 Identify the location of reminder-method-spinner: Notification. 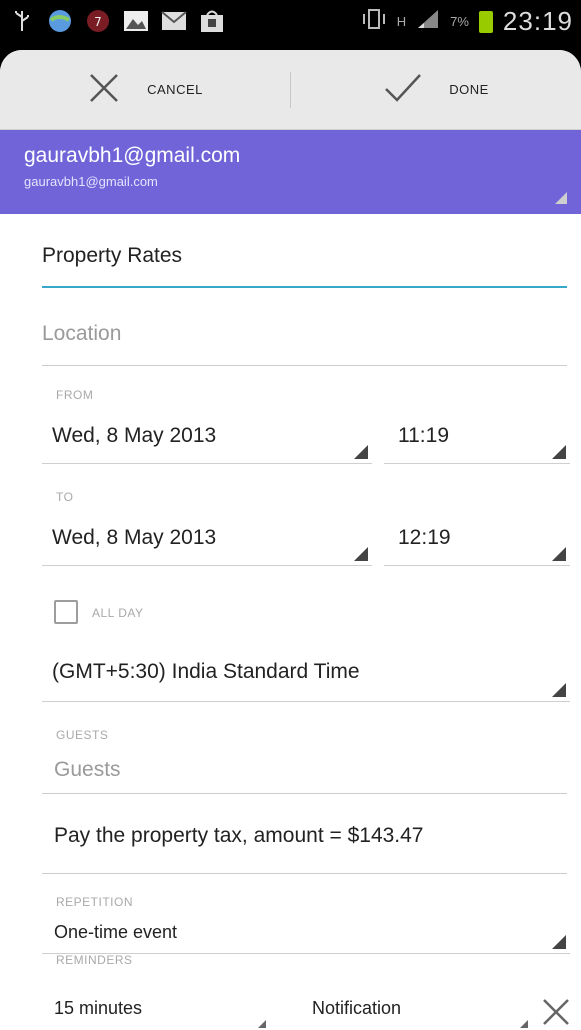
(416, 1010).